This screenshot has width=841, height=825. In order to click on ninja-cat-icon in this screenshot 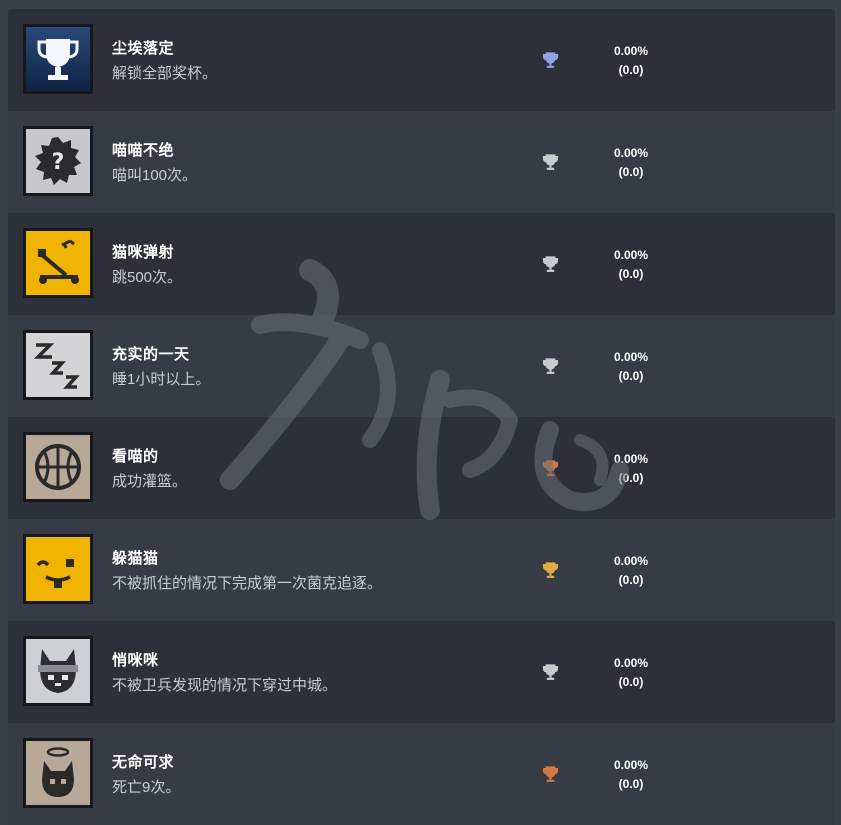, I will do `click(58, 671)`.